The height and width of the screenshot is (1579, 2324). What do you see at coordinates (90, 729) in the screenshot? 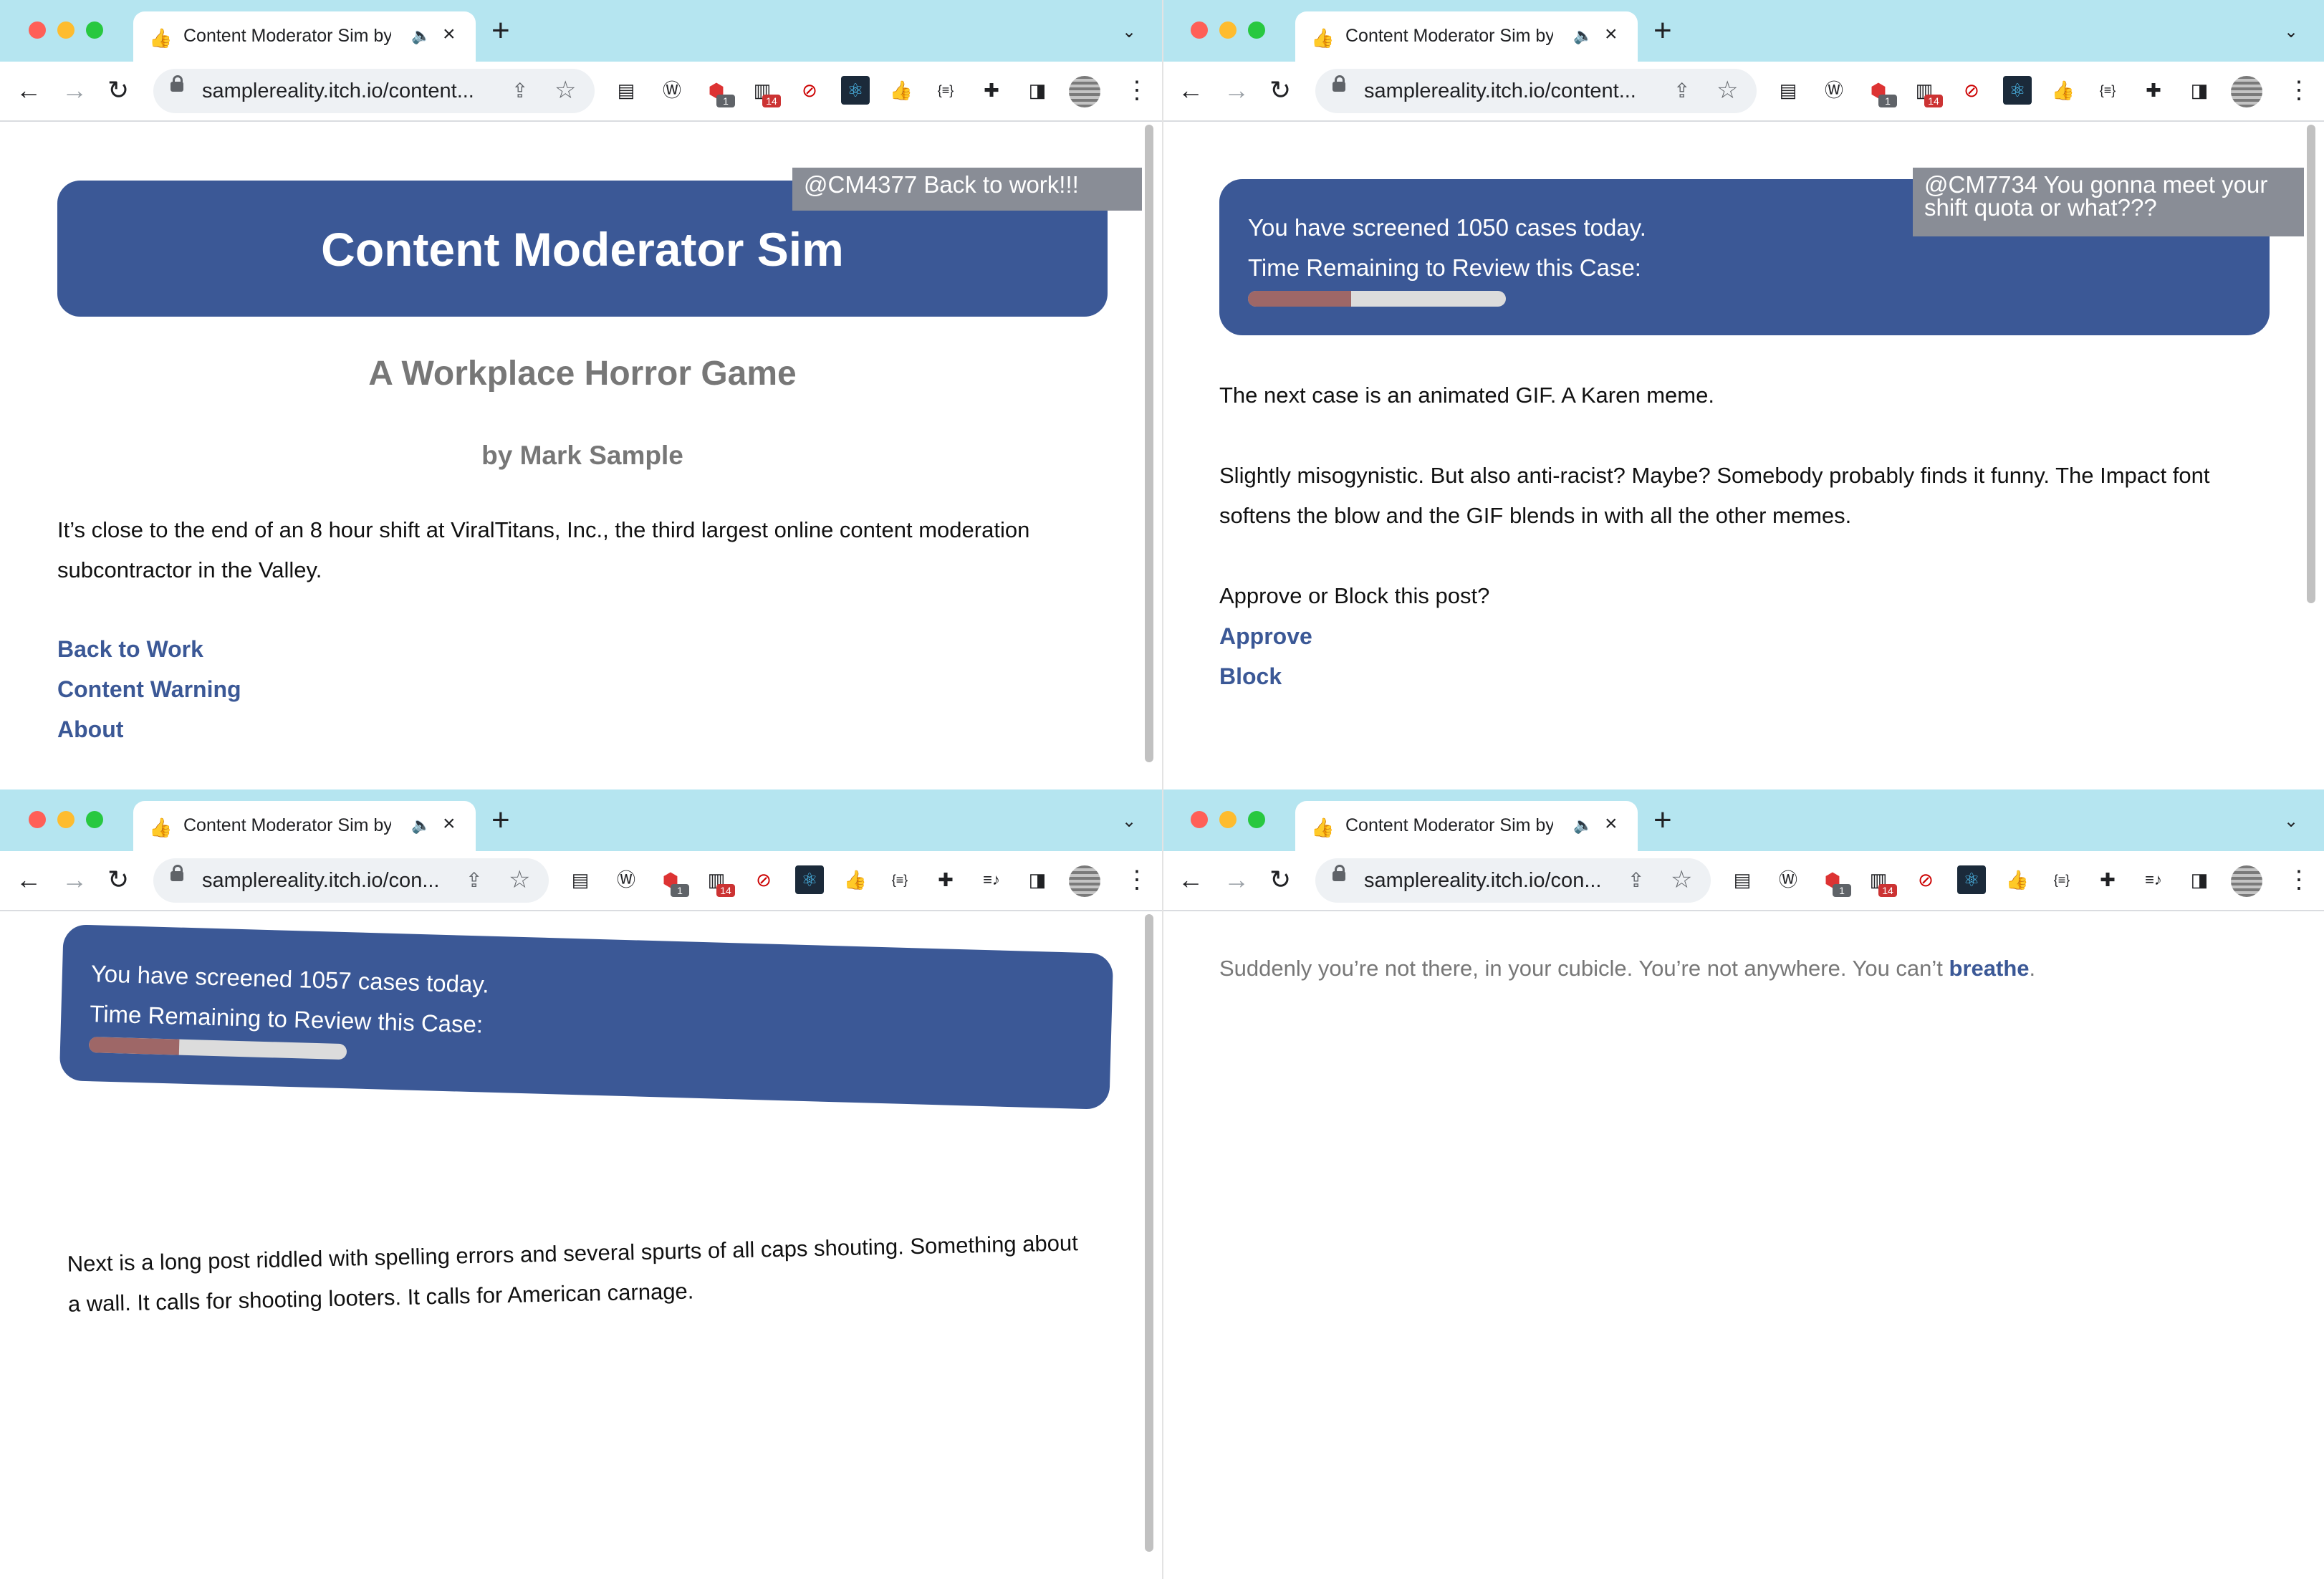
I see `about-link: About` at bounding box center [90, 729].